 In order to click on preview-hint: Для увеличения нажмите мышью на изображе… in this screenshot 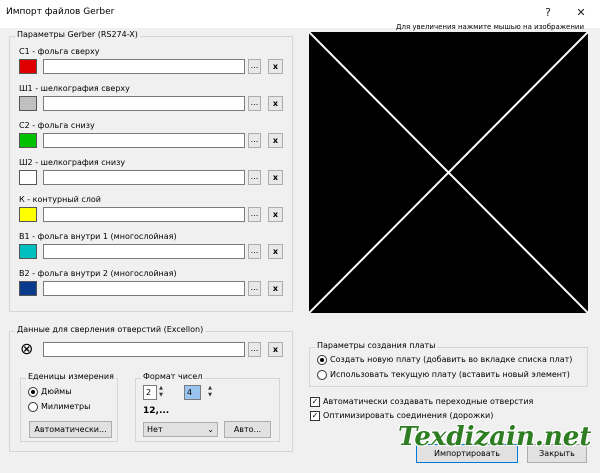, I will do `click(490, 27)`.